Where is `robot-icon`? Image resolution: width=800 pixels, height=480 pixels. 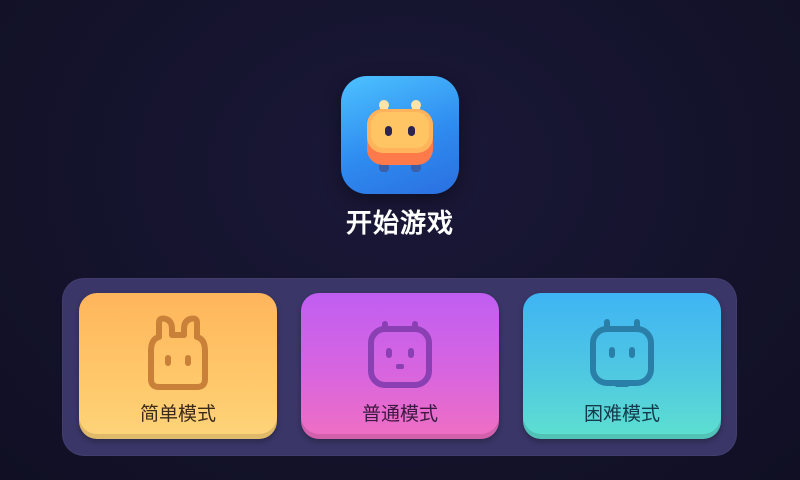 robot-icon is located at coordinates (400, 136).